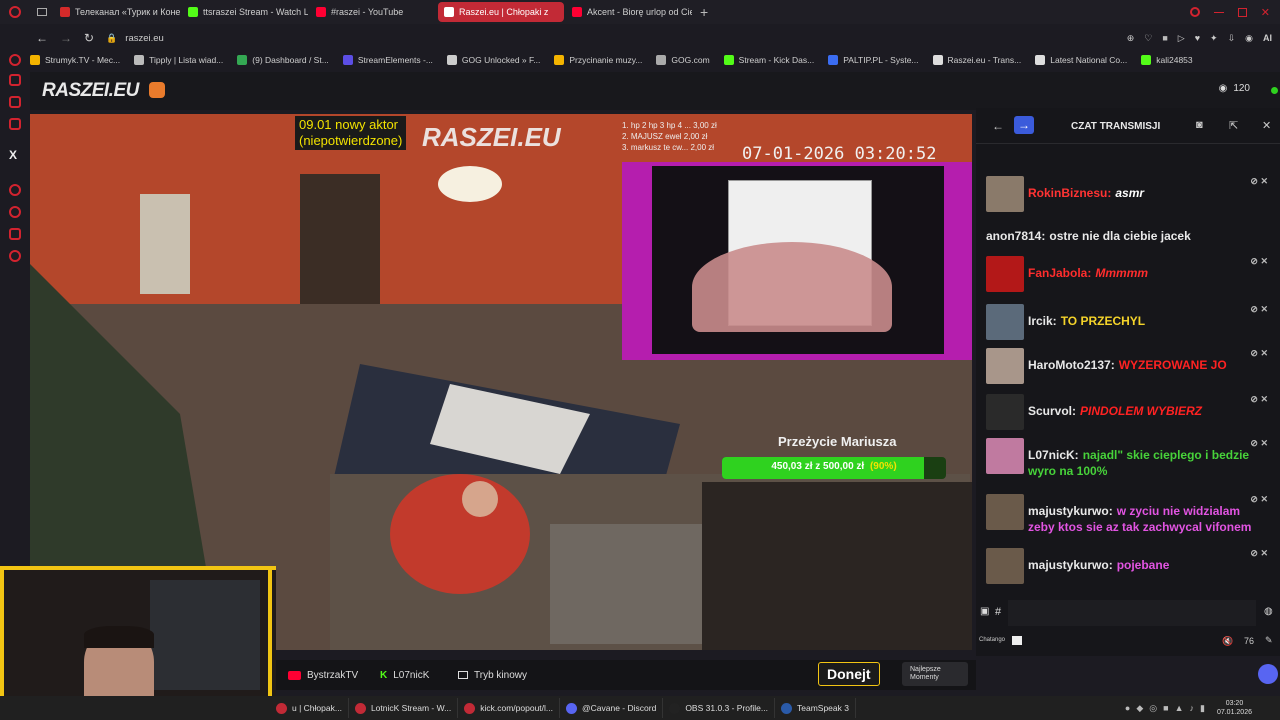 This screenshot has width=1280, height=720. Describe the element at coordinates (629, 12) in the screenshot. I see `tab-4: Akcent - Biorę urlop od Cie` at that location.